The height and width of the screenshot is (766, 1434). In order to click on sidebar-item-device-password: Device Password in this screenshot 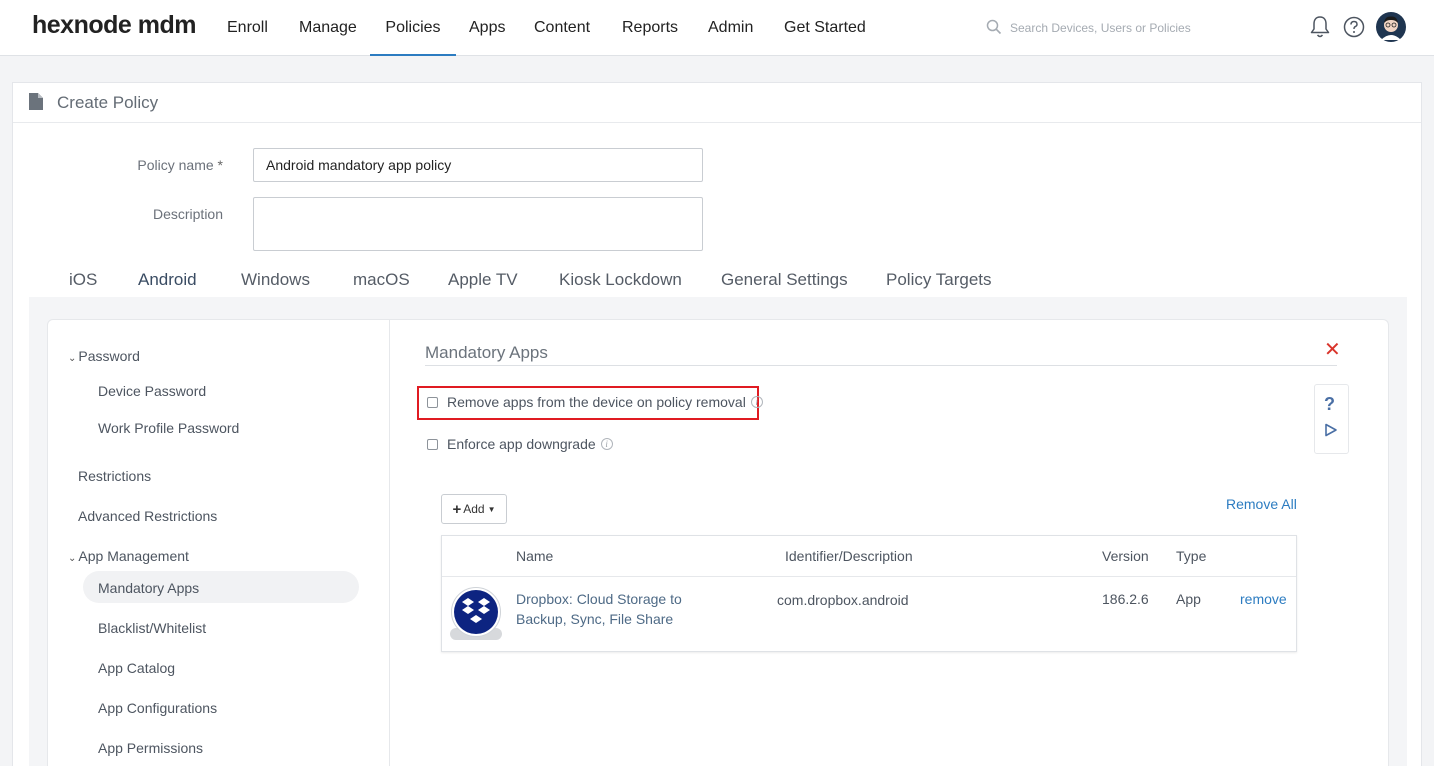, I will do `click(152, 391)`.